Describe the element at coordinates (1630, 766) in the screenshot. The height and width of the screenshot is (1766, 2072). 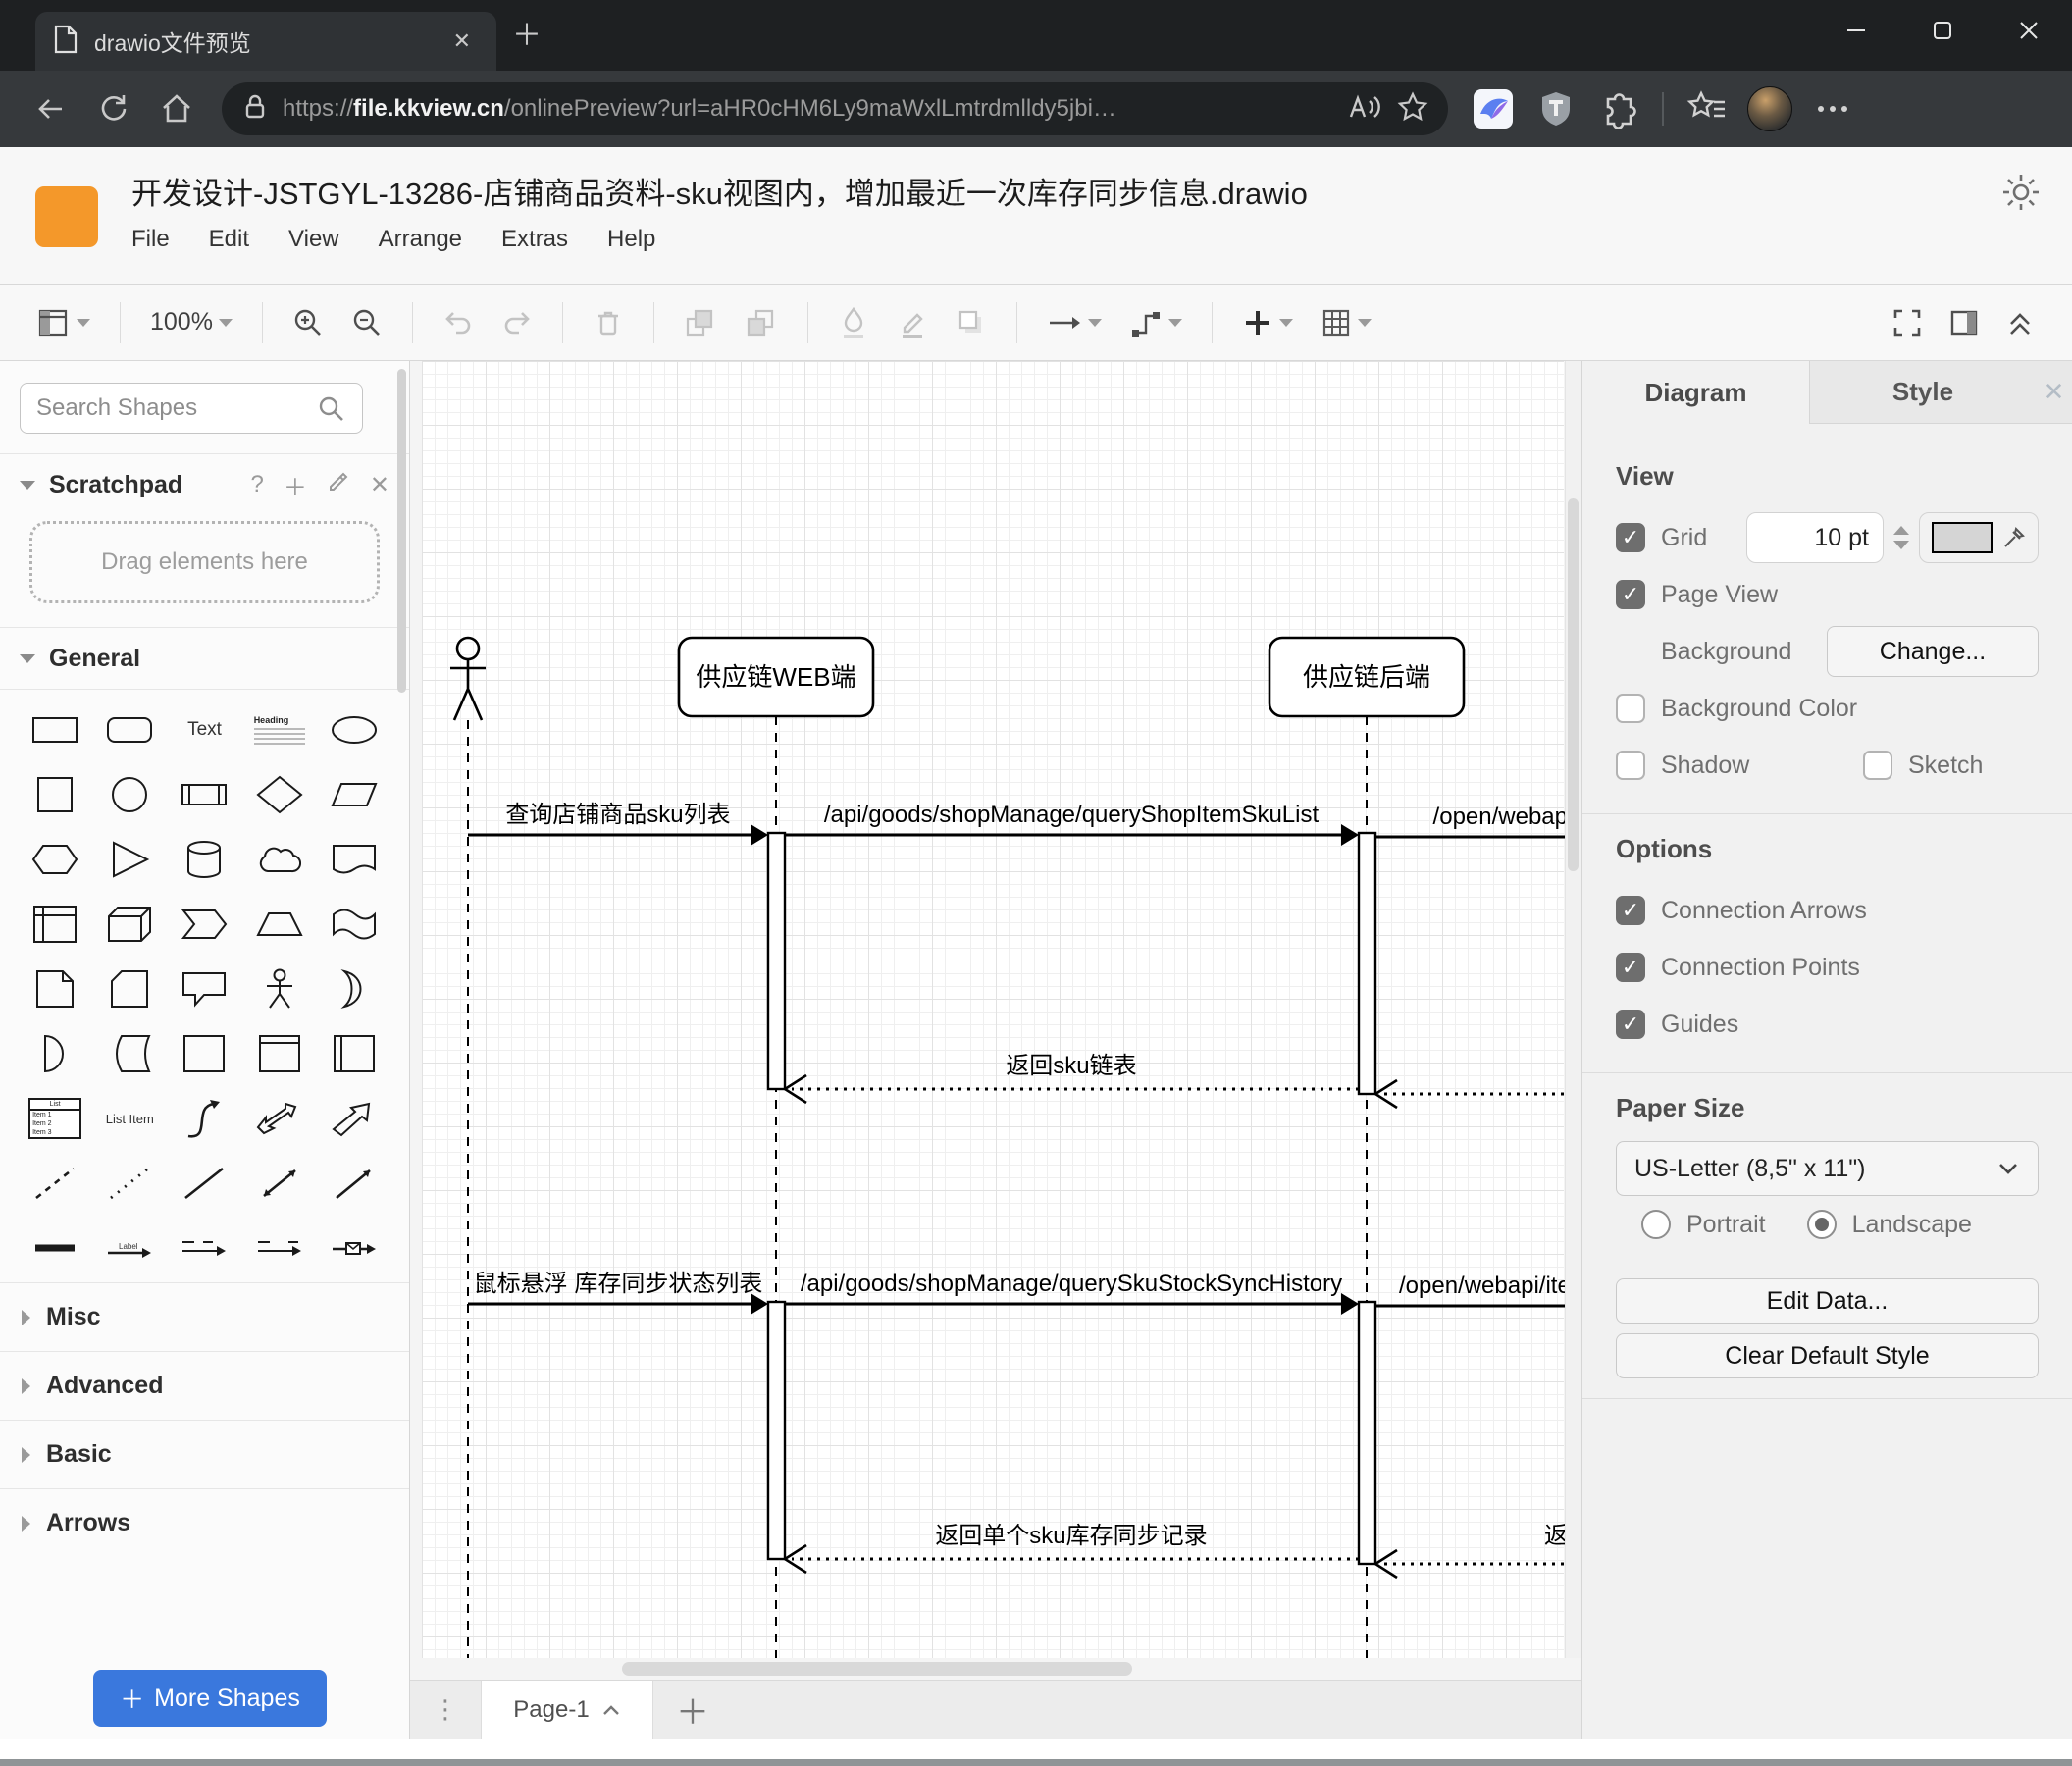
I see `shadow-checkbox` at that location.